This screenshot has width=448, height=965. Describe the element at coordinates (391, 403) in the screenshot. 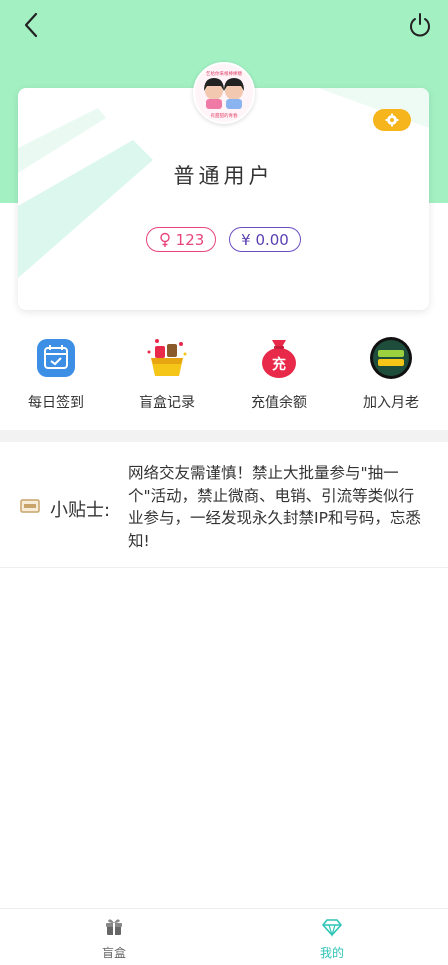

I see `menu-label: 加入月老` at that location.